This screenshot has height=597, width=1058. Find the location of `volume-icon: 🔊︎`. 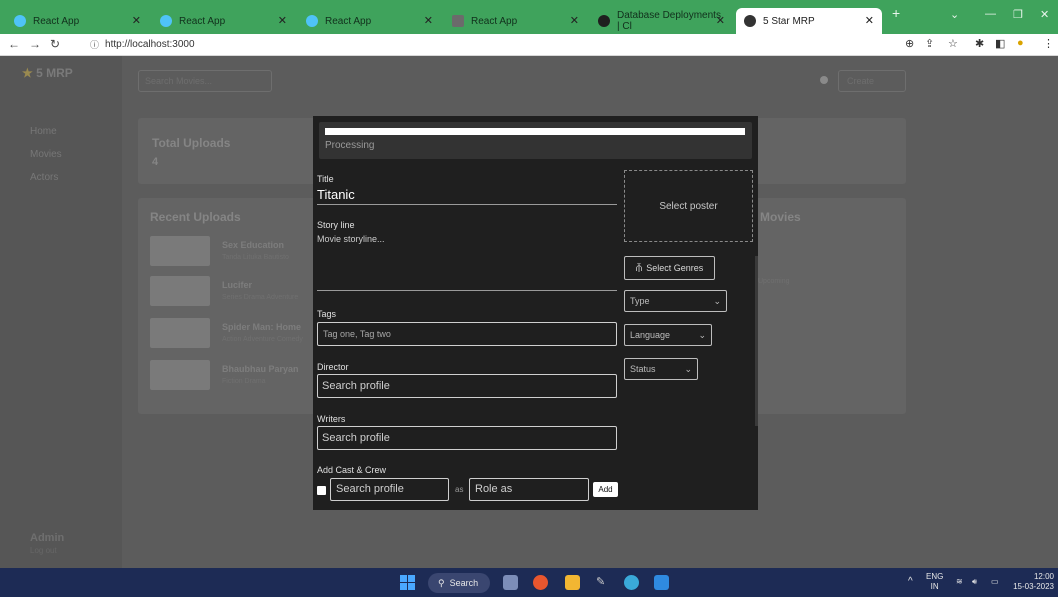

volume-icon: 🔊︎ is located at coordinates (974, 582).